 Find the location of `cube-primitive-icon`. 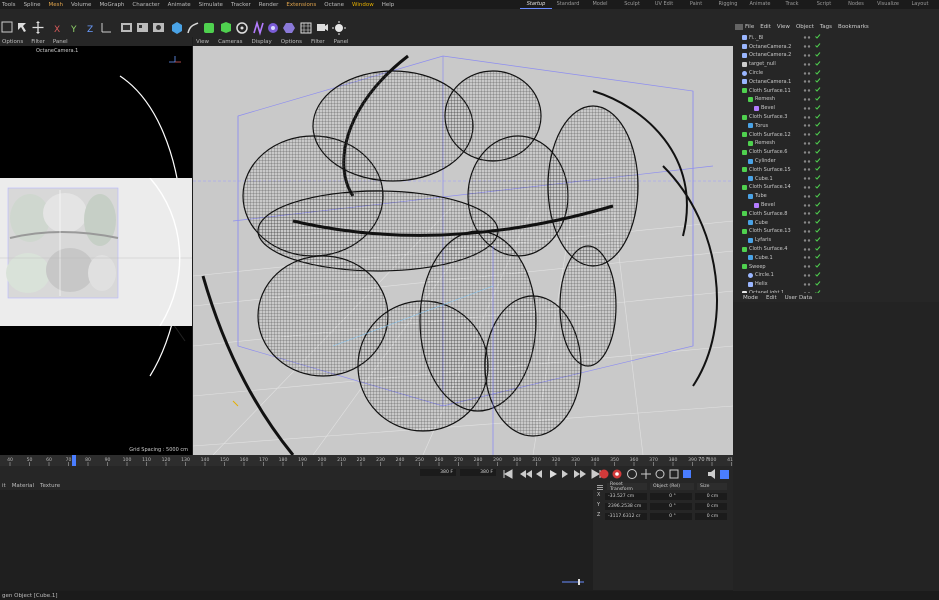

cube-primitive-icon is located at coordinates (177, 28).